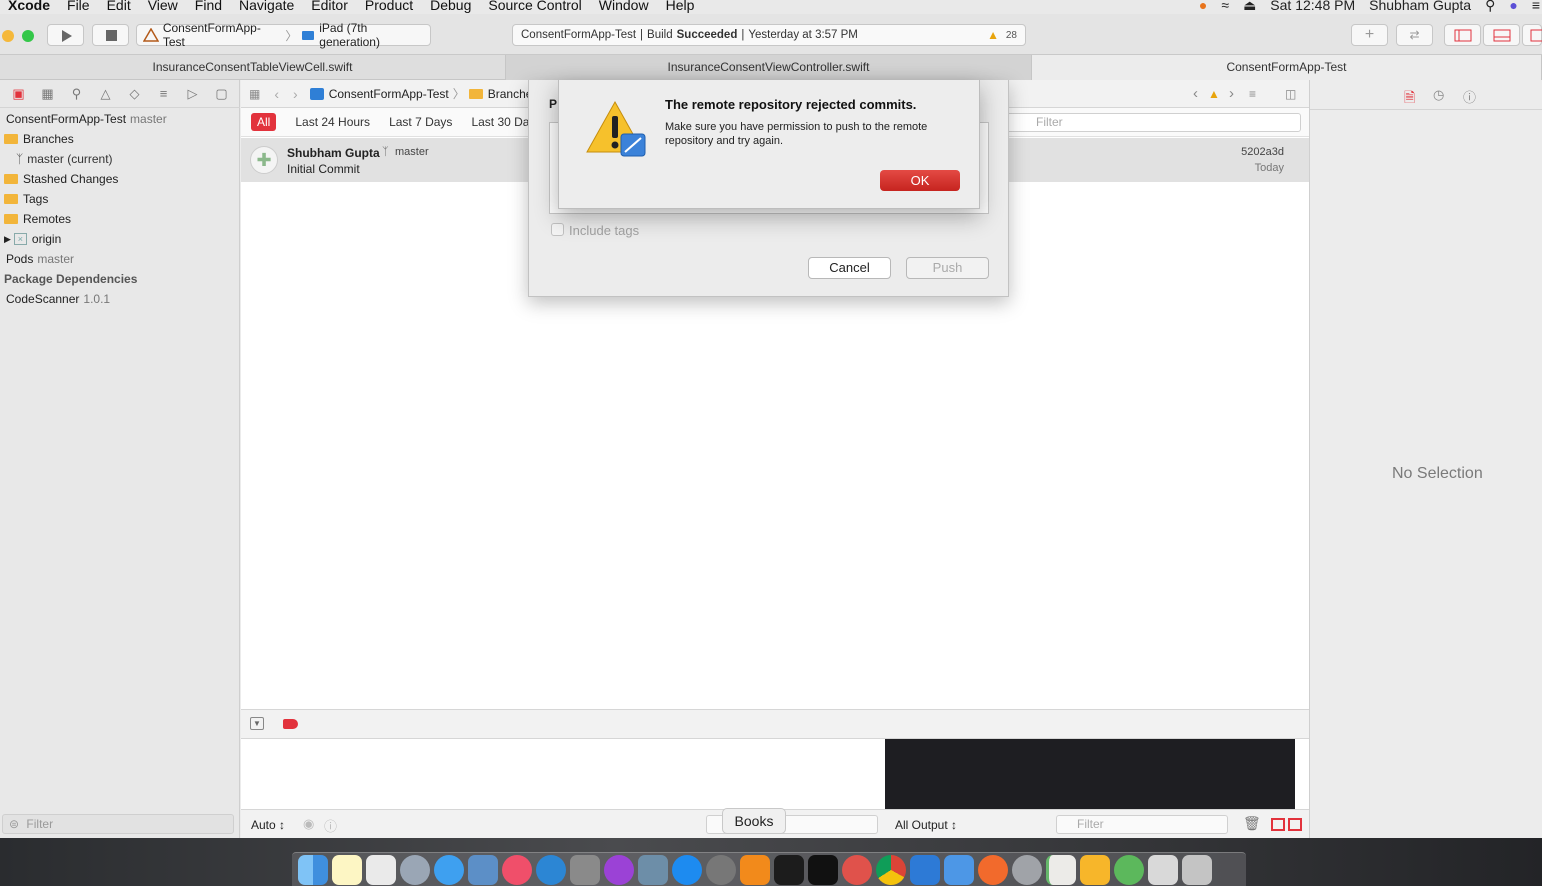 The image size is (1542, 886). I want to click on split-view-left-icon, so click(1278, 824).